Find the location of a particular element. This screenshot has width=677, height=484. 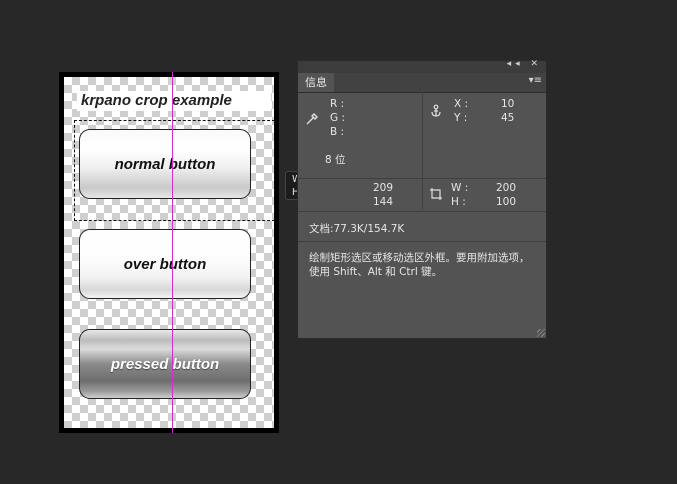

panel-tabbar: 信息 ▾≡ is located at coordinates (422, 83).